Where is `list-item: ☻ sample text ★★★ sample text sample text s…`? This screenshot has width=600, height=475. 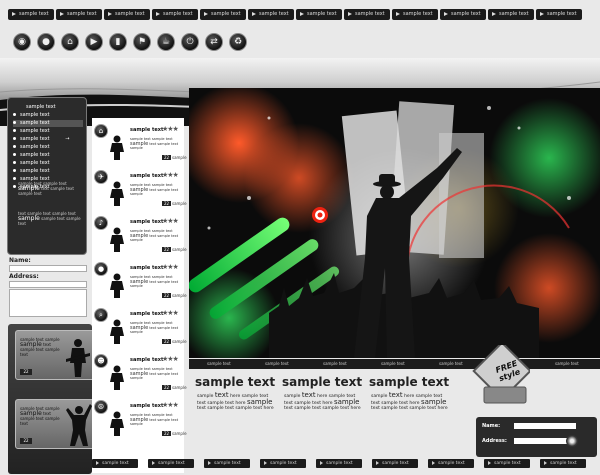
list-item: ☻ sample text ★★★ sample text sample text s… is located at coordinates (139, 373).